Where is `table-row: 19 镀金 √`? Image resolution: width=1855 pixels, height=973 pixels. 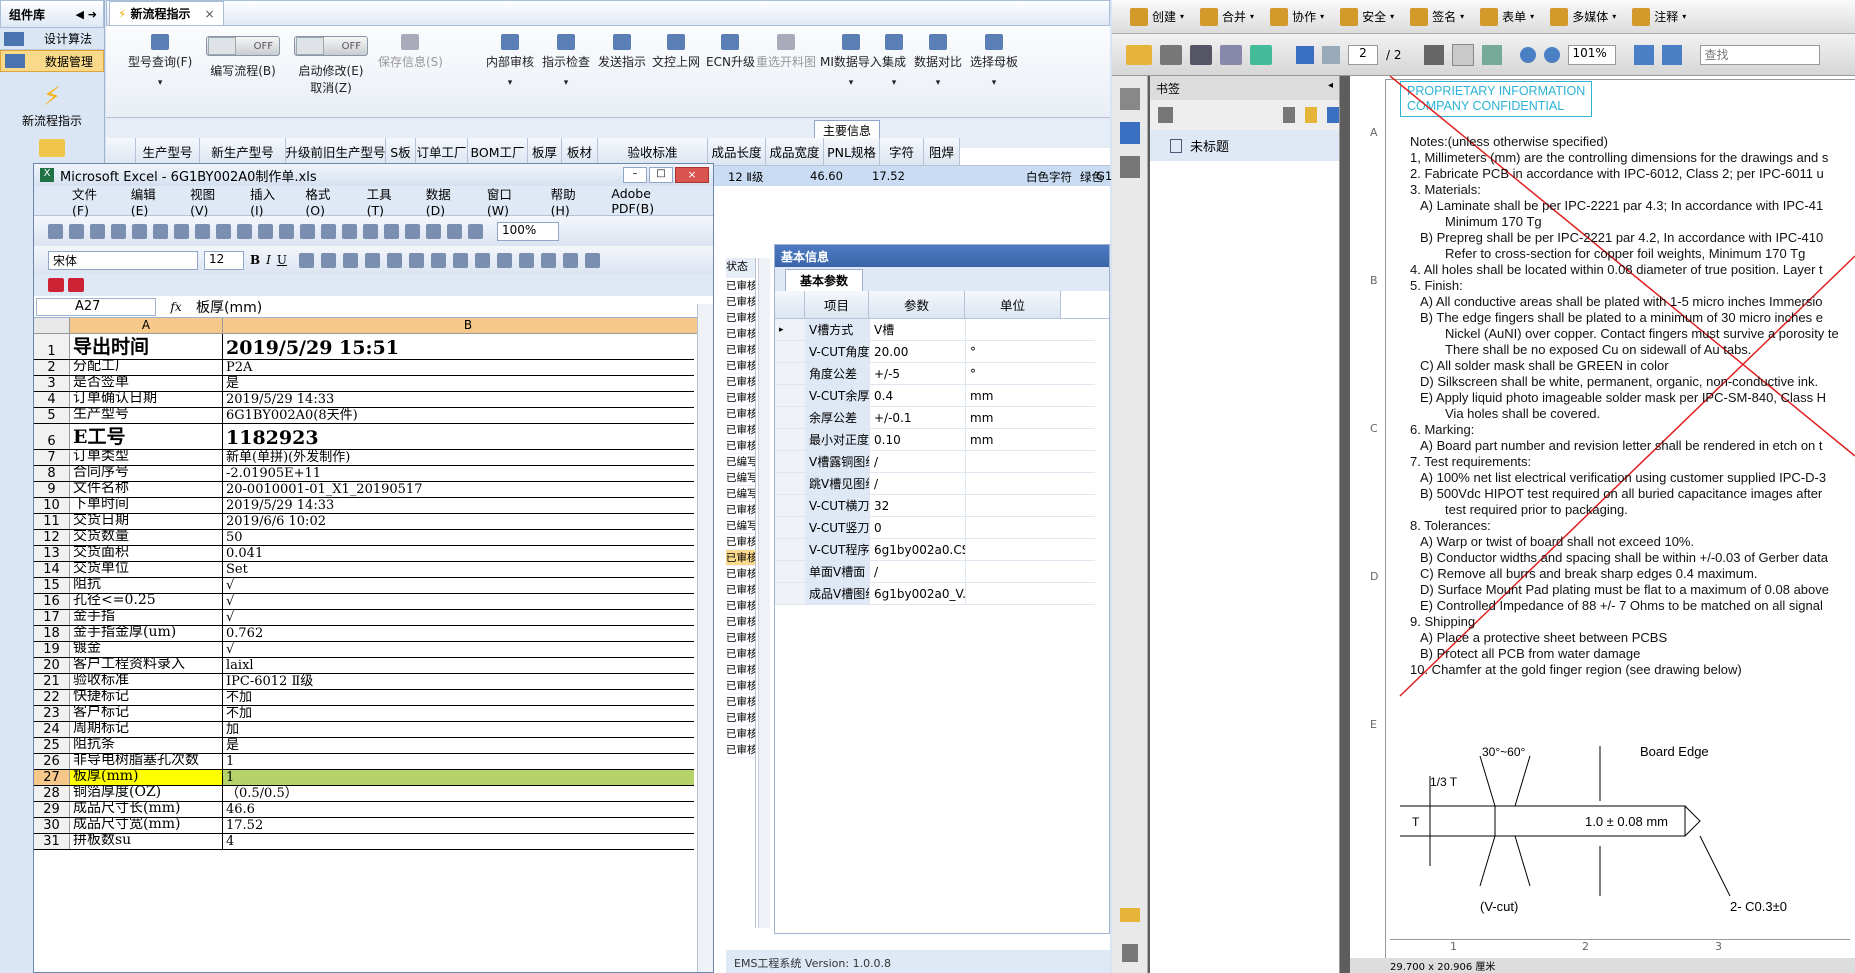
table-row: 19 镀金 √ is located at coordinates (364, 650).